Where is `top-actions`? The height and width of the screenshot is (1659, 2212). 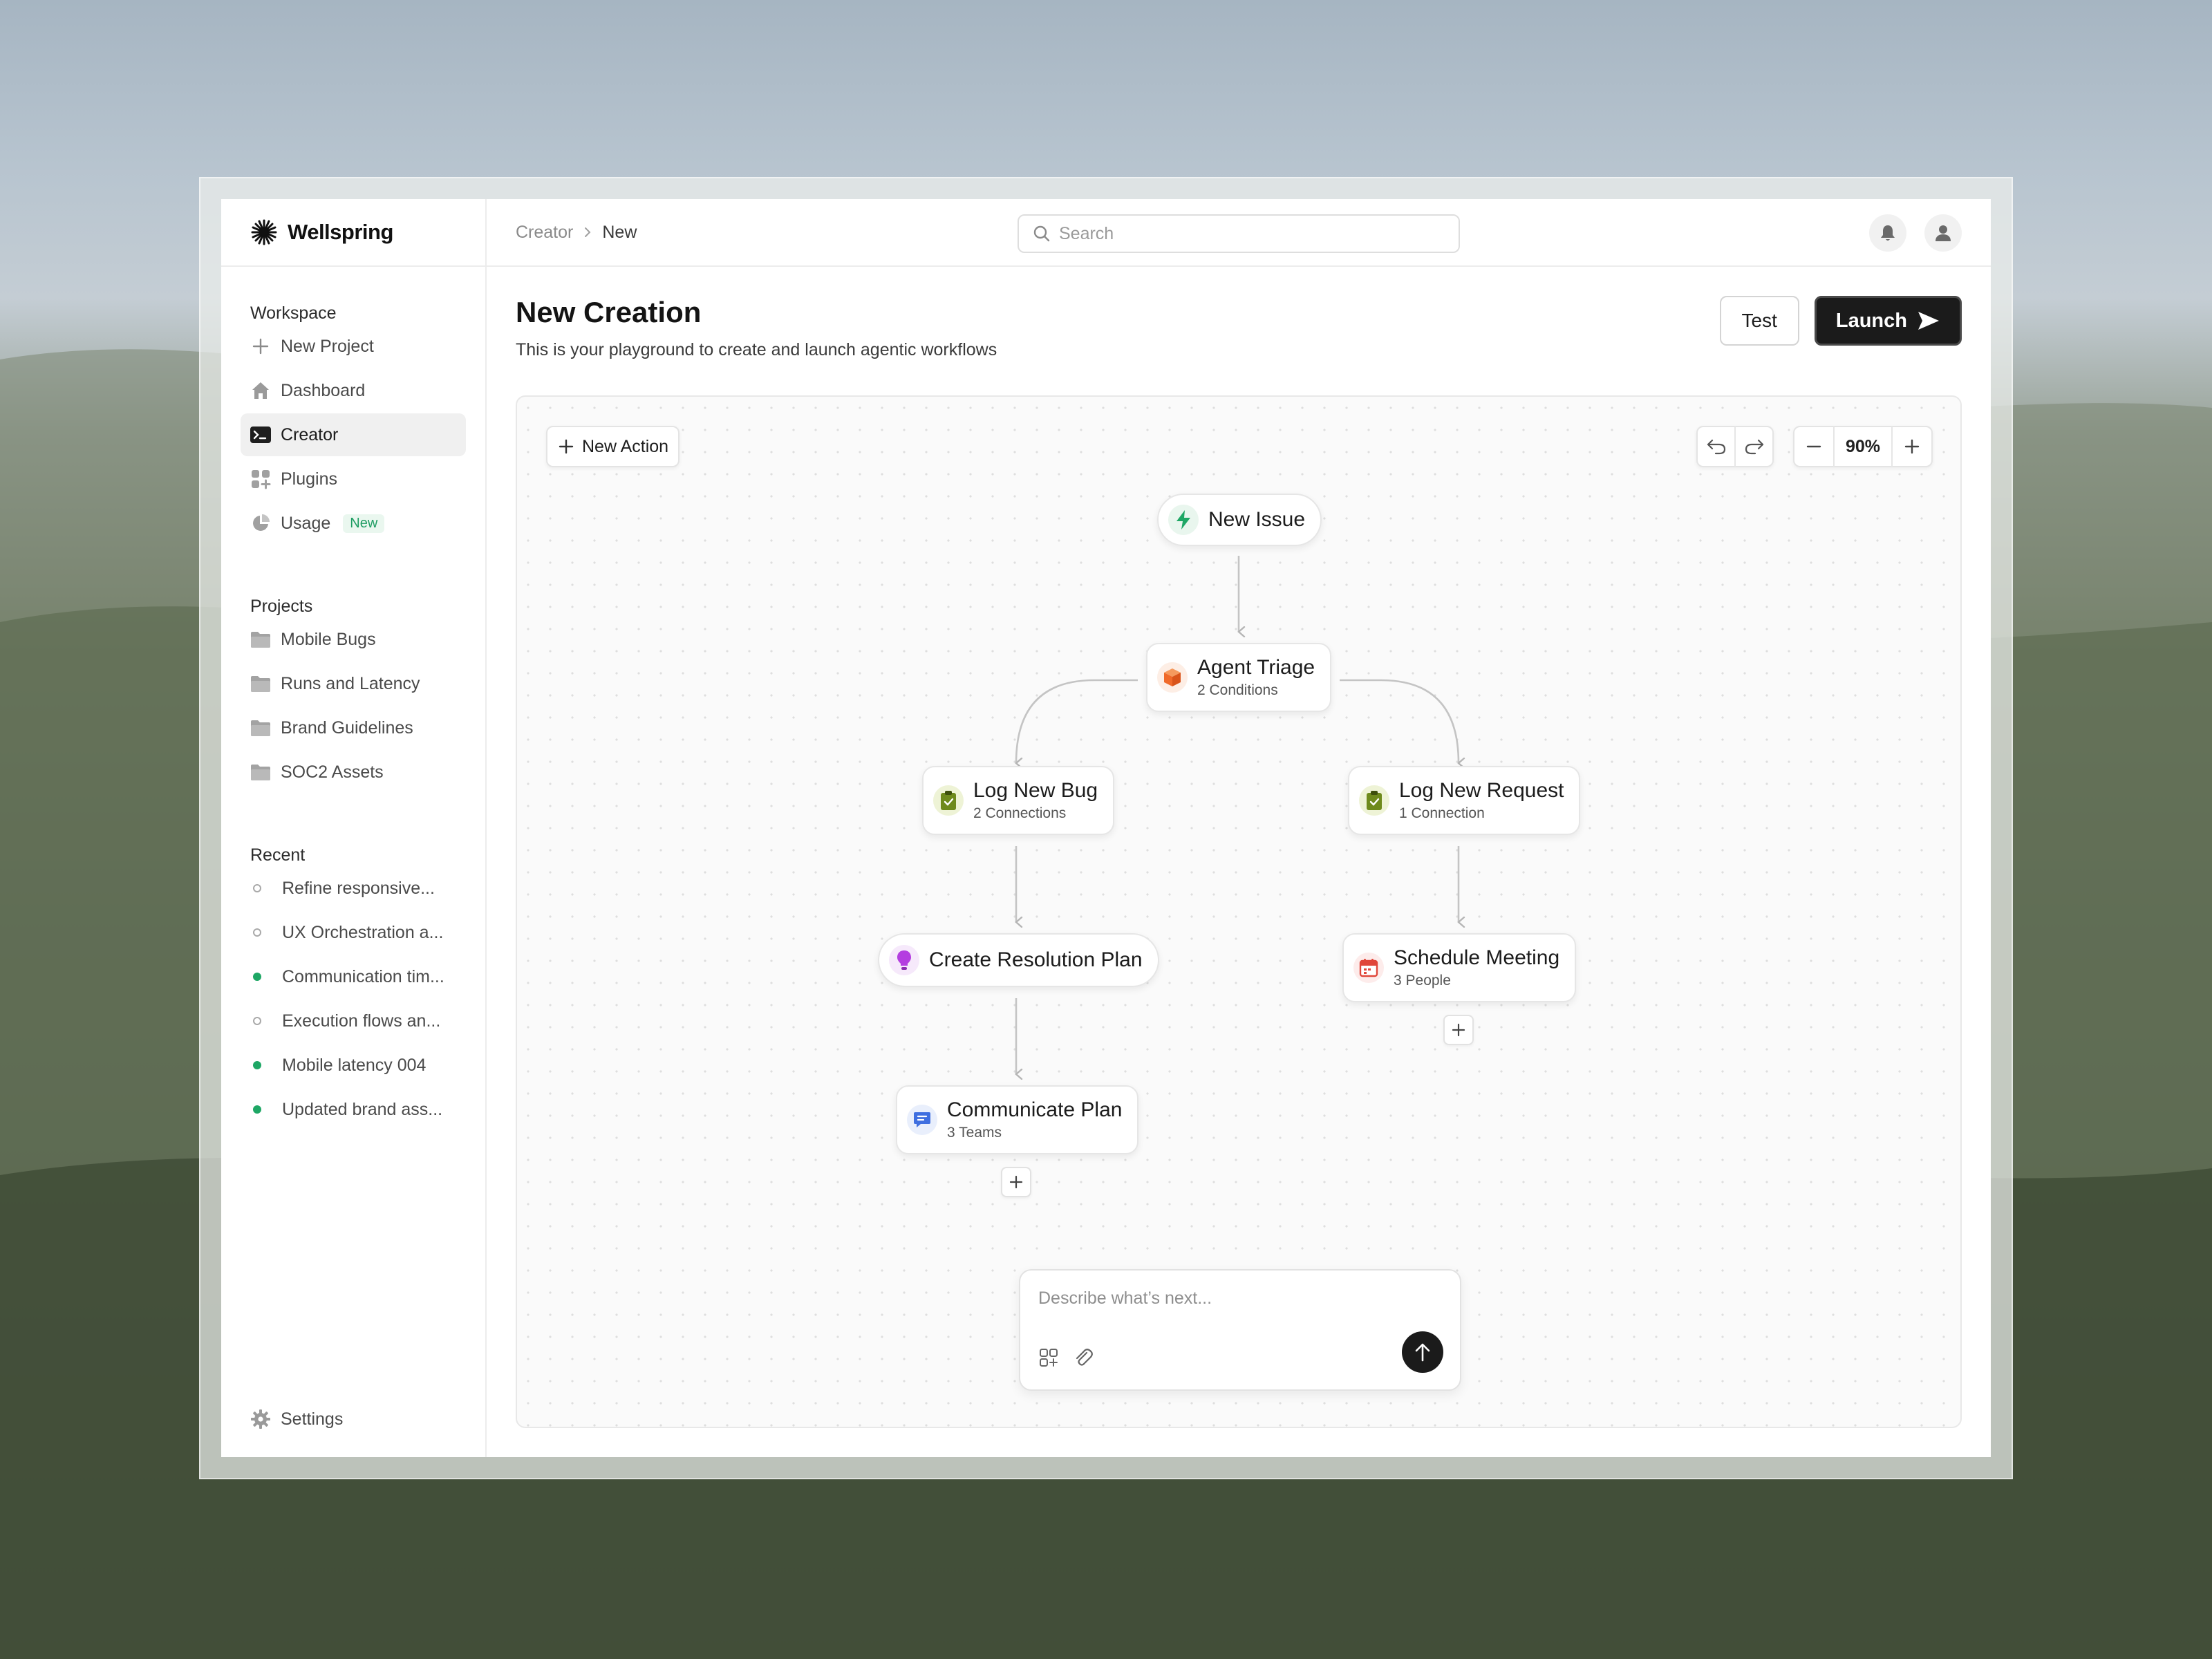 top-actions is located at coordinates (1915, 233).